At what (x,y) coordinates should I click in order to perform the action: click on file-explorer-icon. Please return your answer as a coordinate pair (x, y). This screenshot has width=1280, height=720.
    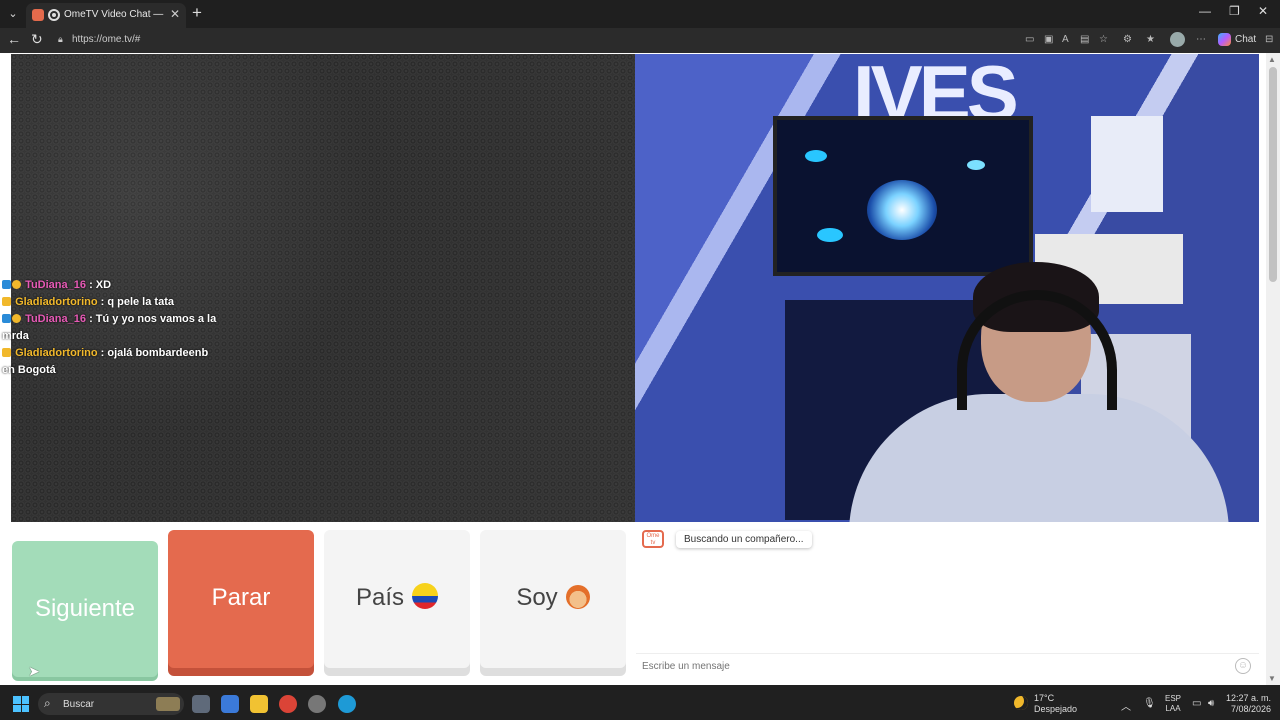
    Looking at the image, I should click on (259, 704).